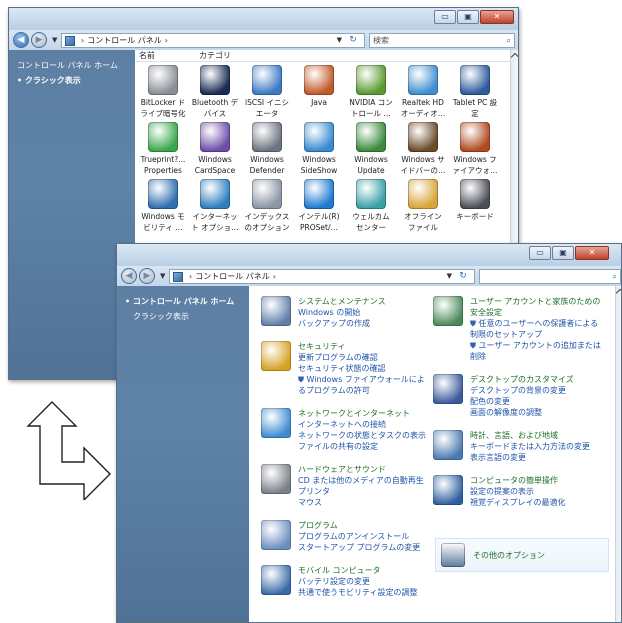 This screenshot has width=622, height=623. Describe the element at coordinates (530, 435) in the screenshot. I see `category-title-link: 時計、言語、および地域` at that location.